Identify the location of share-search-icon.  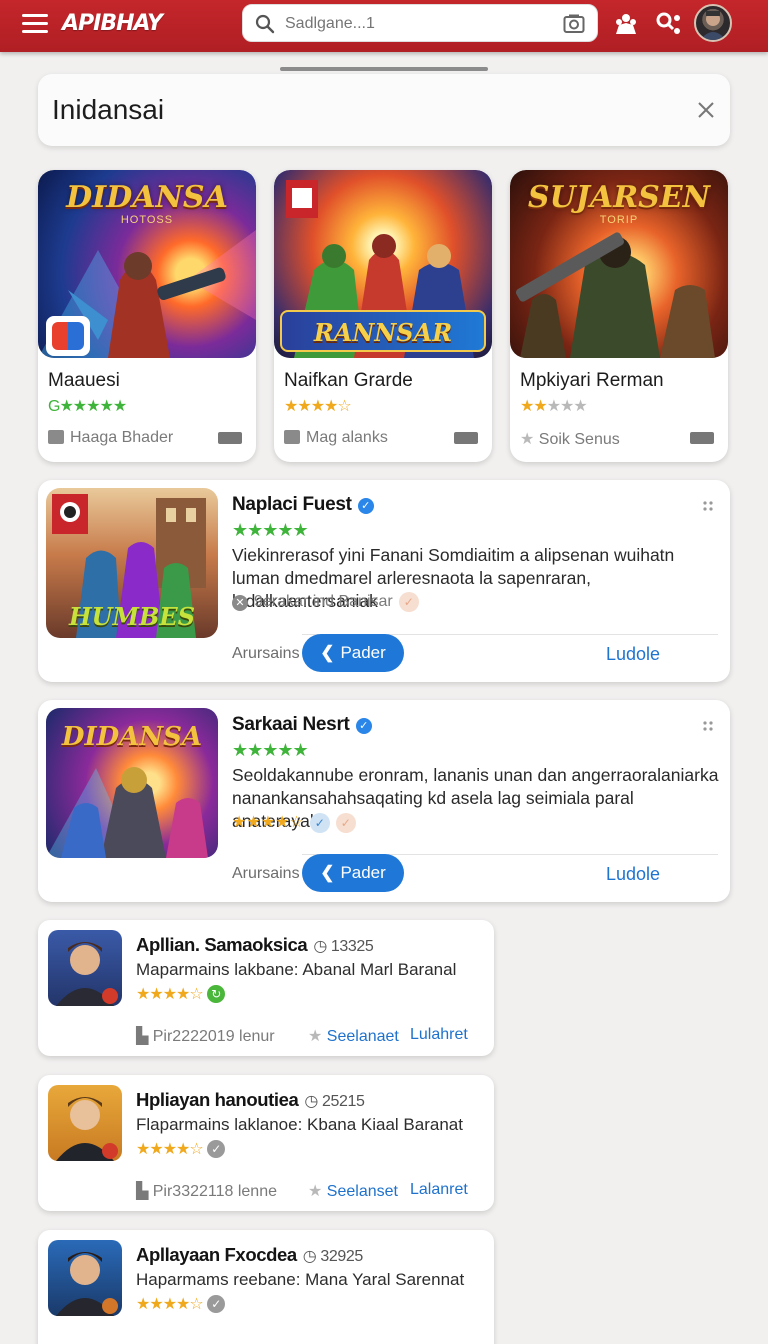
(668, 24).